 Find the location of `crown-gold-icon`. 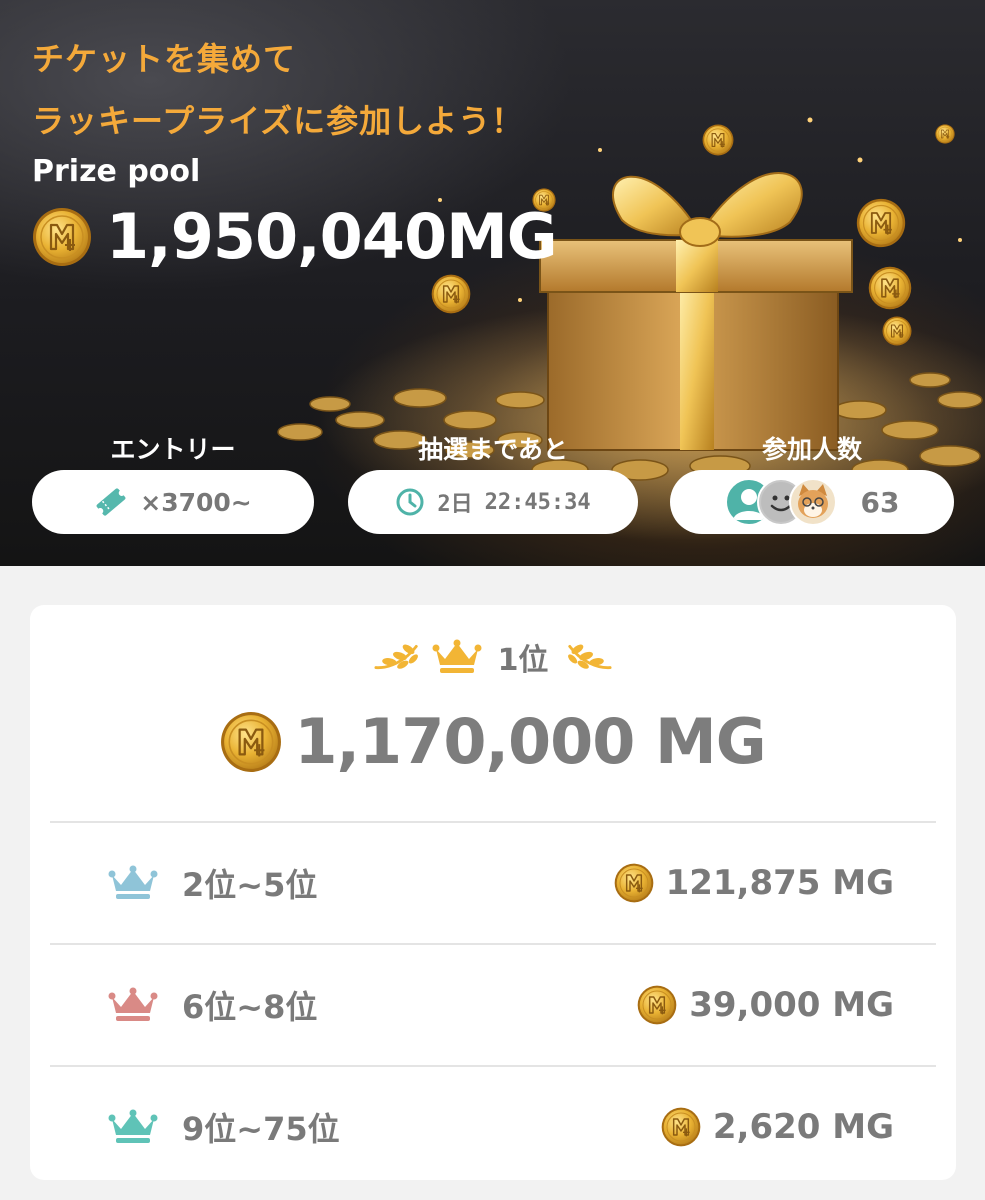

crown-gold-icon is located at coordinates (457, 657).